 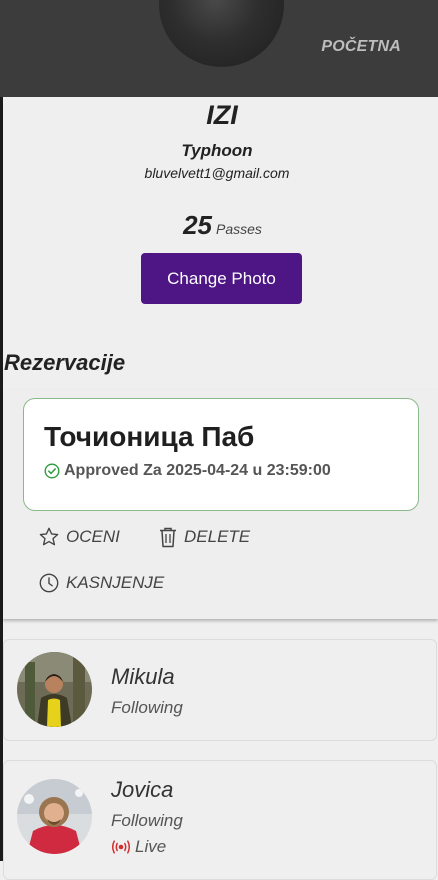 I want to click on check-circle-icon, so click(x=52, y=471).